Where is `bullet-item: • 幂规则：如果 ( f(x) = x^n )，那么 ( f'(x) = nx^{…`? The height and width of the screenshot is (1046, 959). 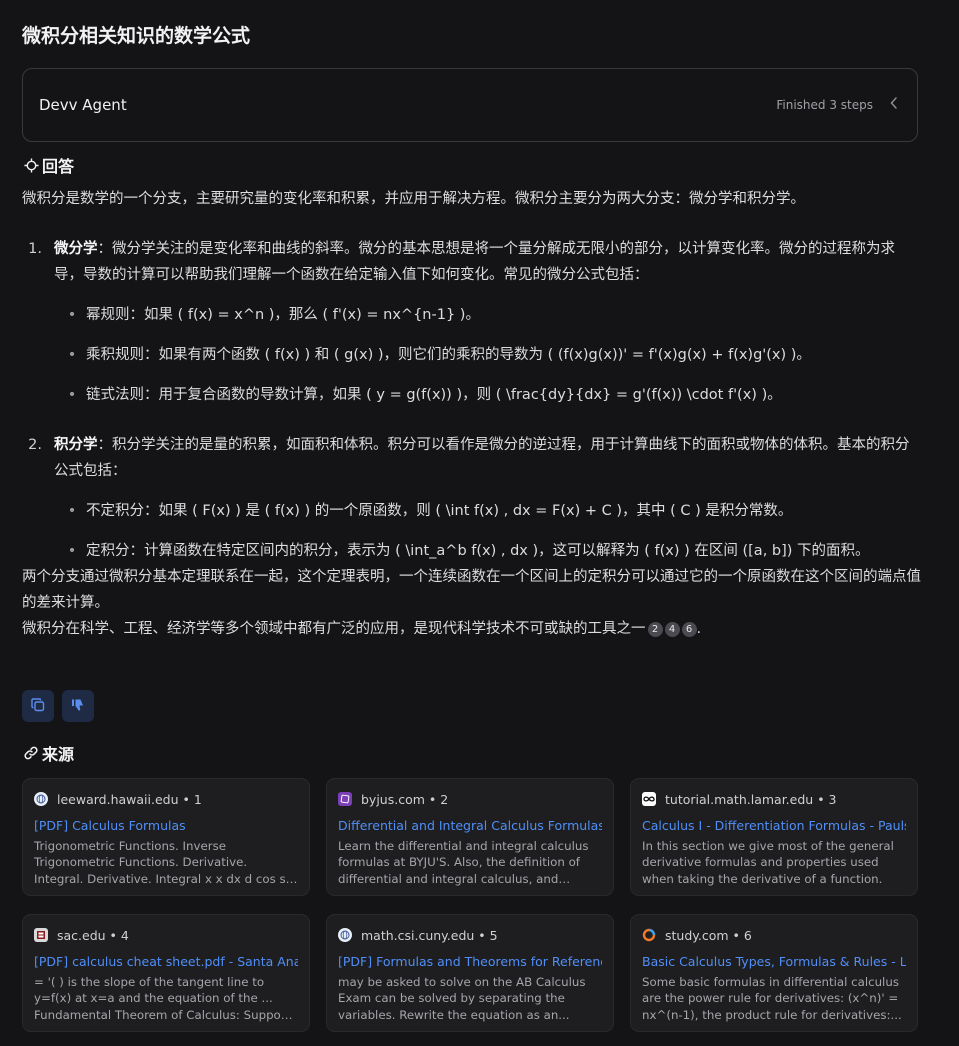 bullet-item: • 幂规则：如果 ( f(x) = x^n )，那么 ( f'(x) = nx^{… is located at coordinates (488, 315).